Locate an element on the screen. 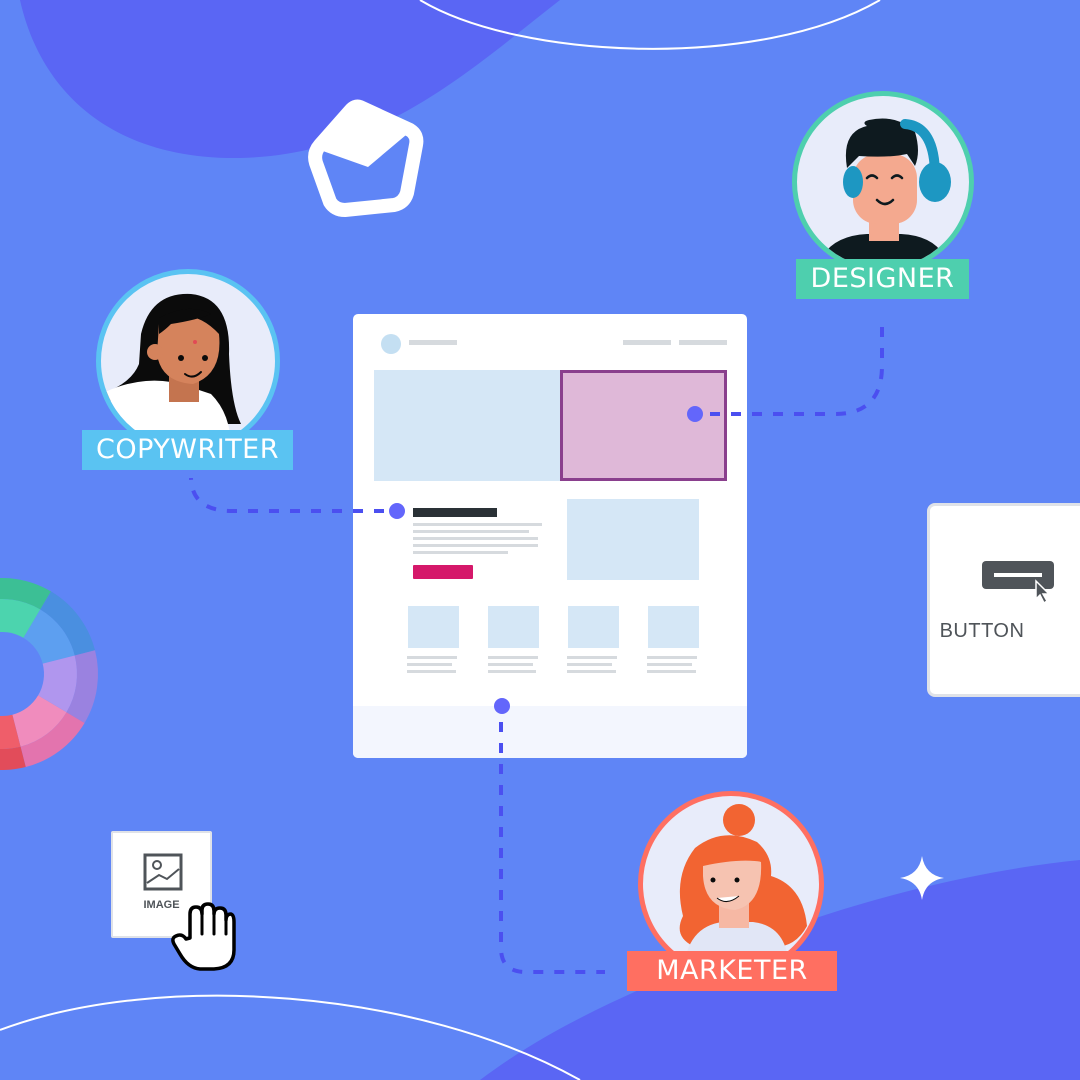  button-widget: BUTTON is located at coordinates (1003, 600).